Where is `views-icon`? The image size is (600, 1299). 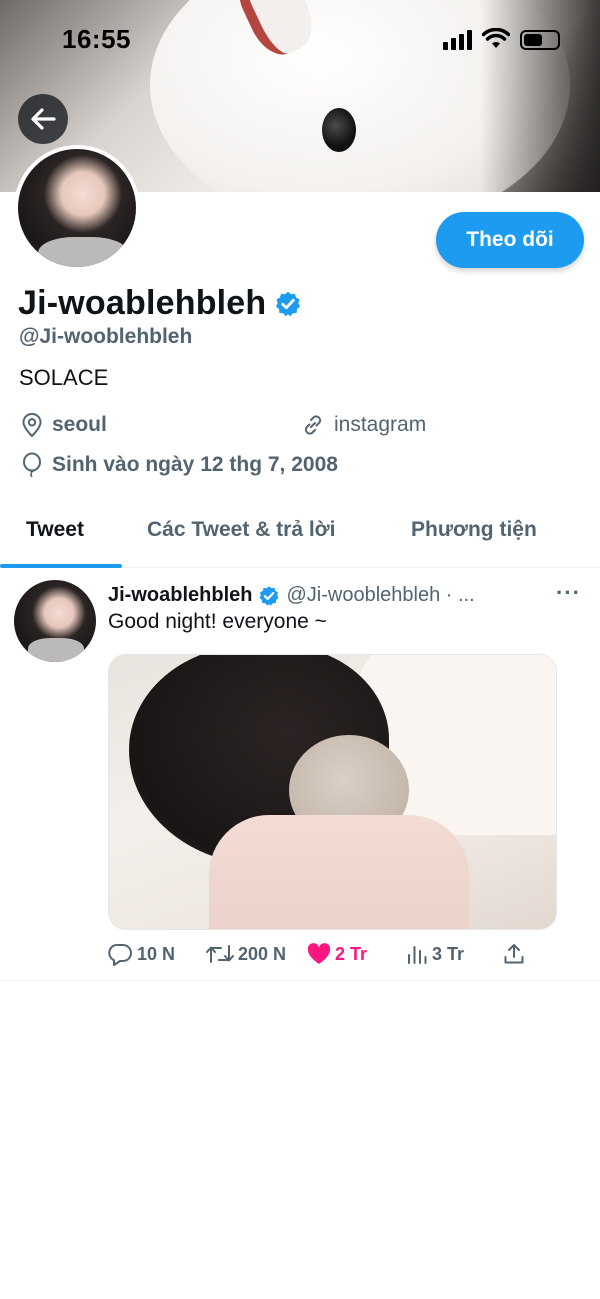 views-icon is located at coordinates (417, 955).